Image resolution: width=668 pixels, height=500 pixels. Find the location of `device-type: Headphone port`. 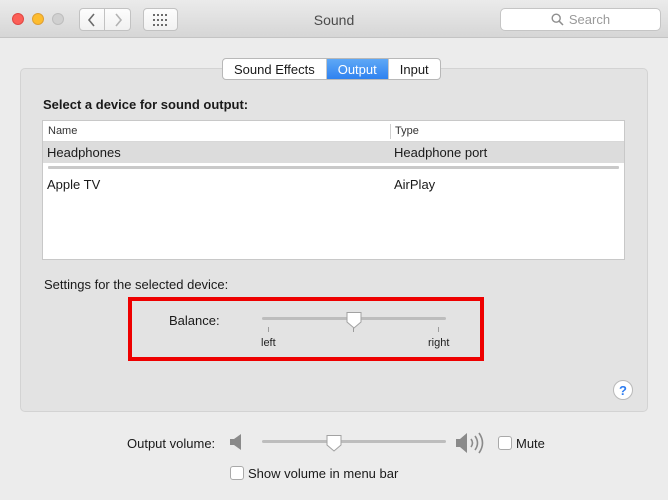

device-type: Headphone port is located at coordinates (441, 152).